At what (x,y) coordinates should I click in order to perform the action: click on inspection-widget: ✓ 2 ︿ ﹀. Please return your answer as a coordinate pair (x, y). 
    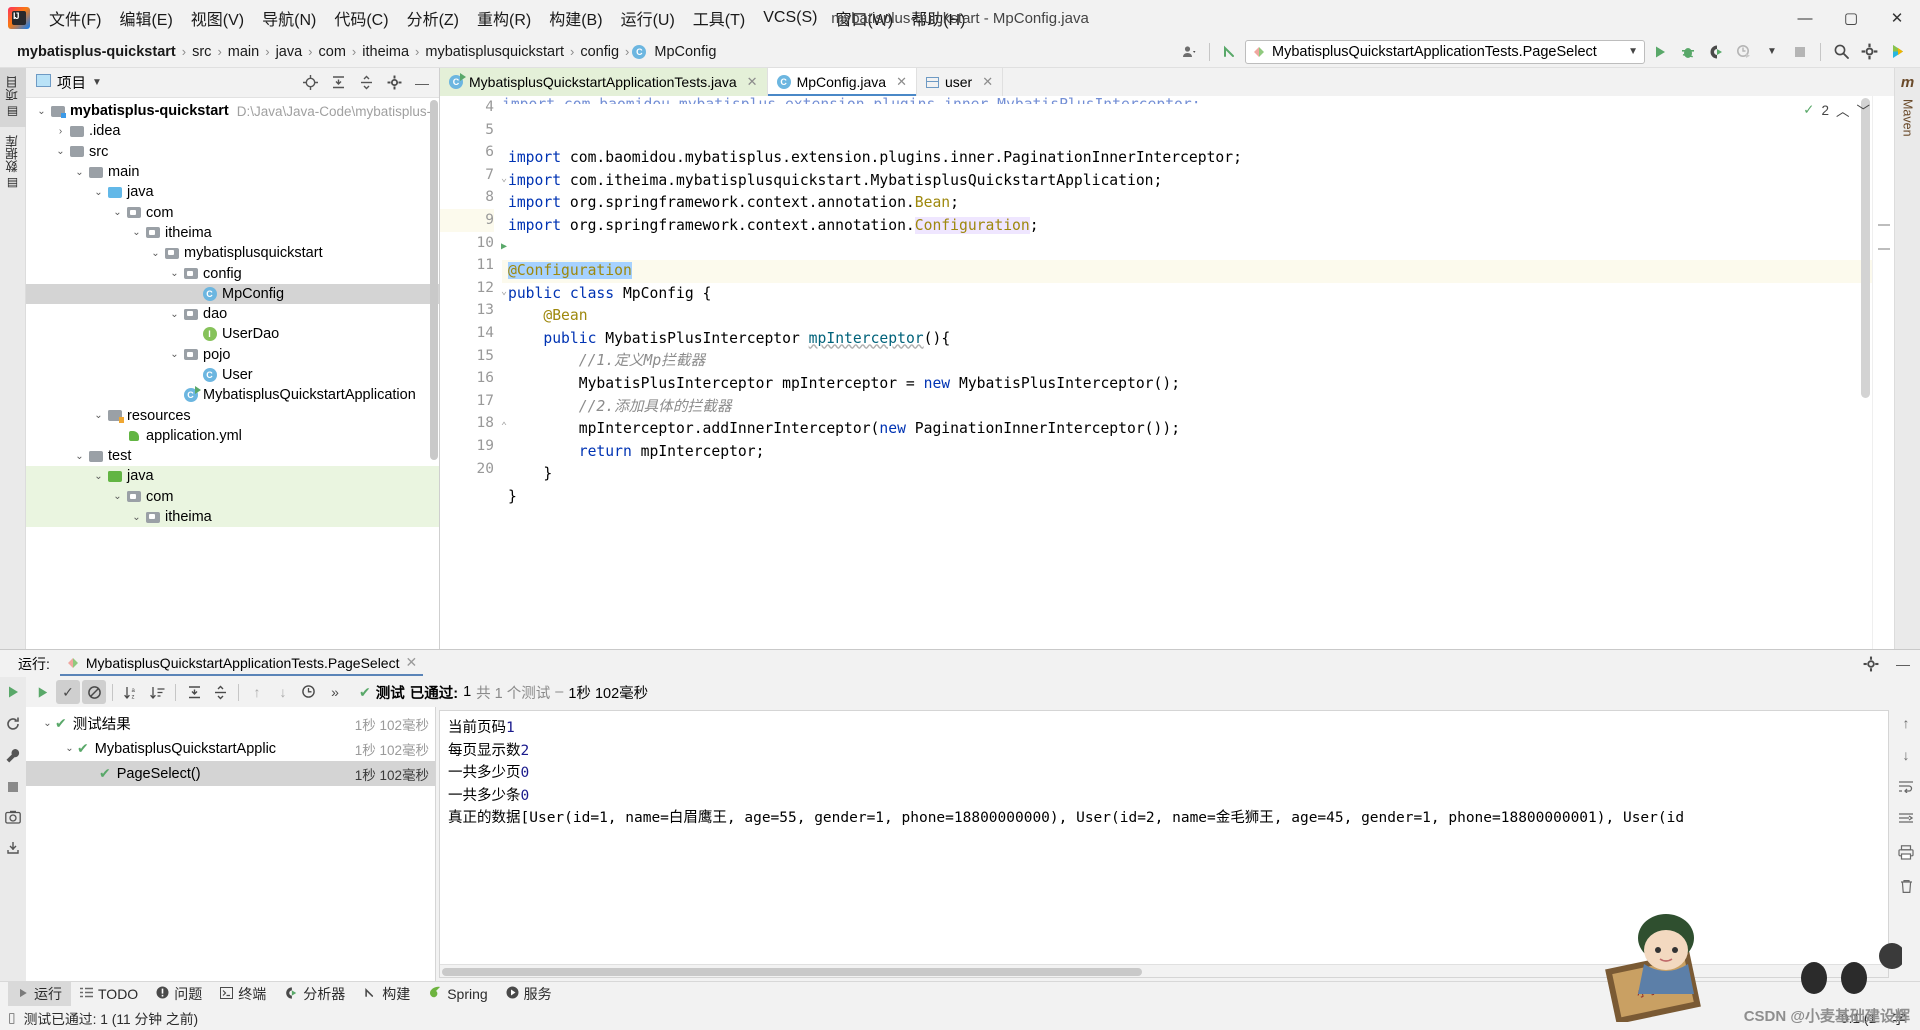
    Looking at the image, I should click on (1836, 110).